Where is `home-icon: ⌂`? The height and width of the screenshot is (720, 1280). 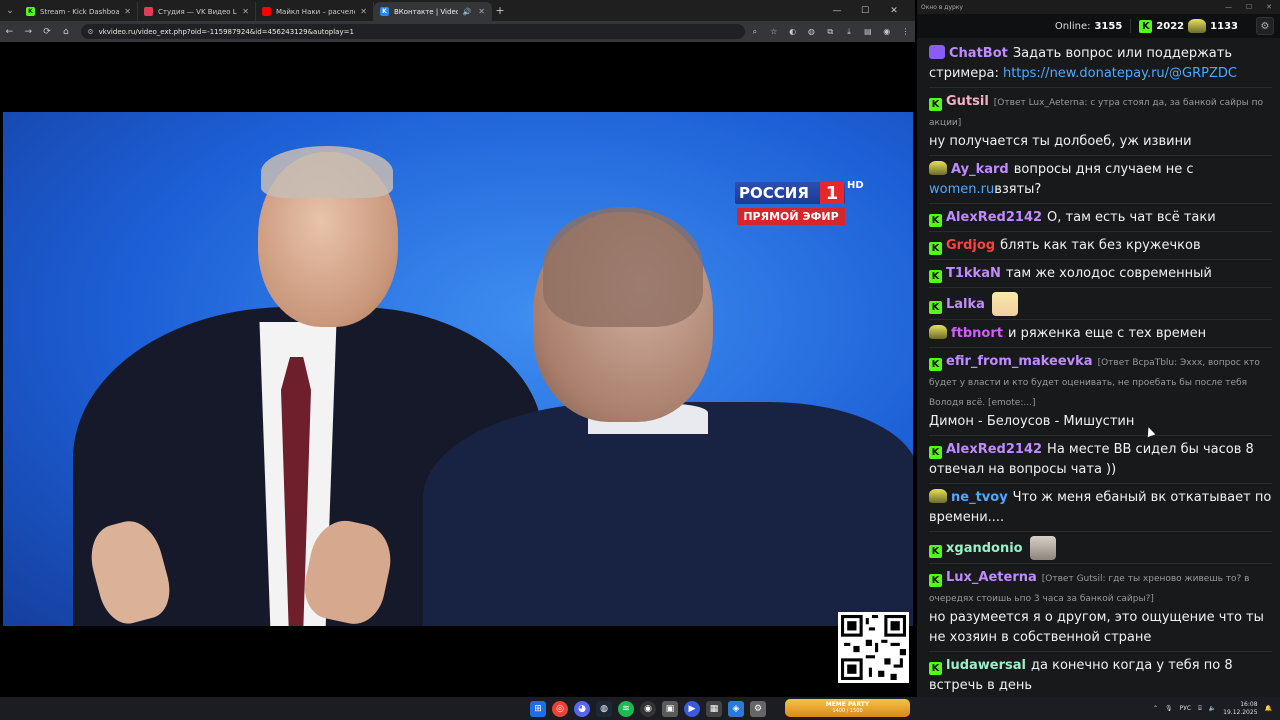
home-icon: ⌂ is located at coordinates (65, 31).